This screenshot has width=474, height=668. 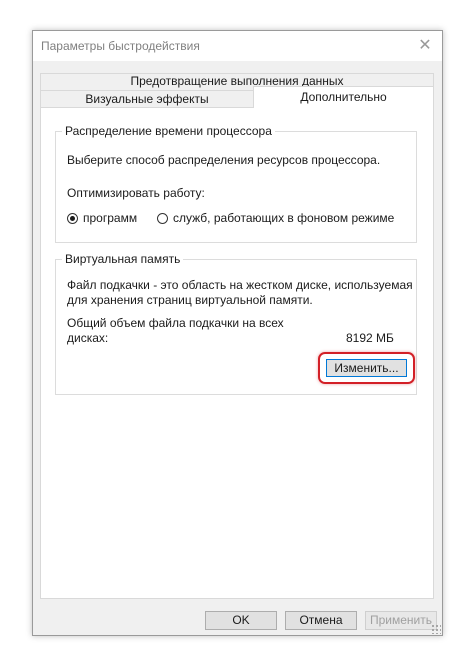 What do you see at coordinates (190, 300) in the screenshot?
I see `virtual-memory-description-line2: для хранения страниц виртуальной памяти.` at bounding box center [190, 300].